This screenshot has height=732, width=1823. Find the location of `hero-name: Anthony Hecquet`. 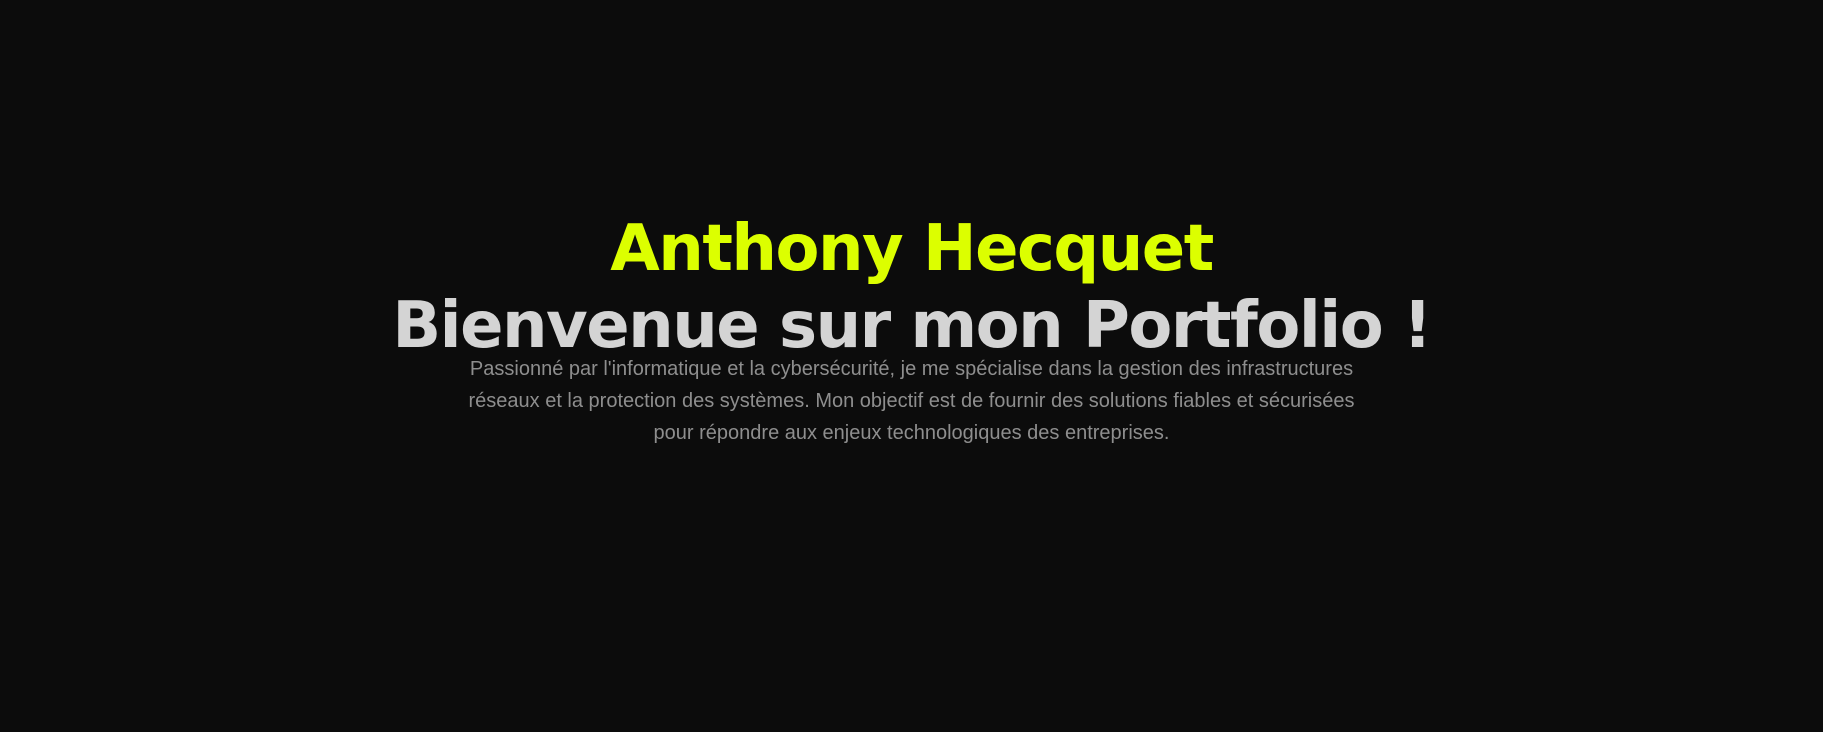

hero-name: Anthony Hecquet is located at coordinates (912, 248).